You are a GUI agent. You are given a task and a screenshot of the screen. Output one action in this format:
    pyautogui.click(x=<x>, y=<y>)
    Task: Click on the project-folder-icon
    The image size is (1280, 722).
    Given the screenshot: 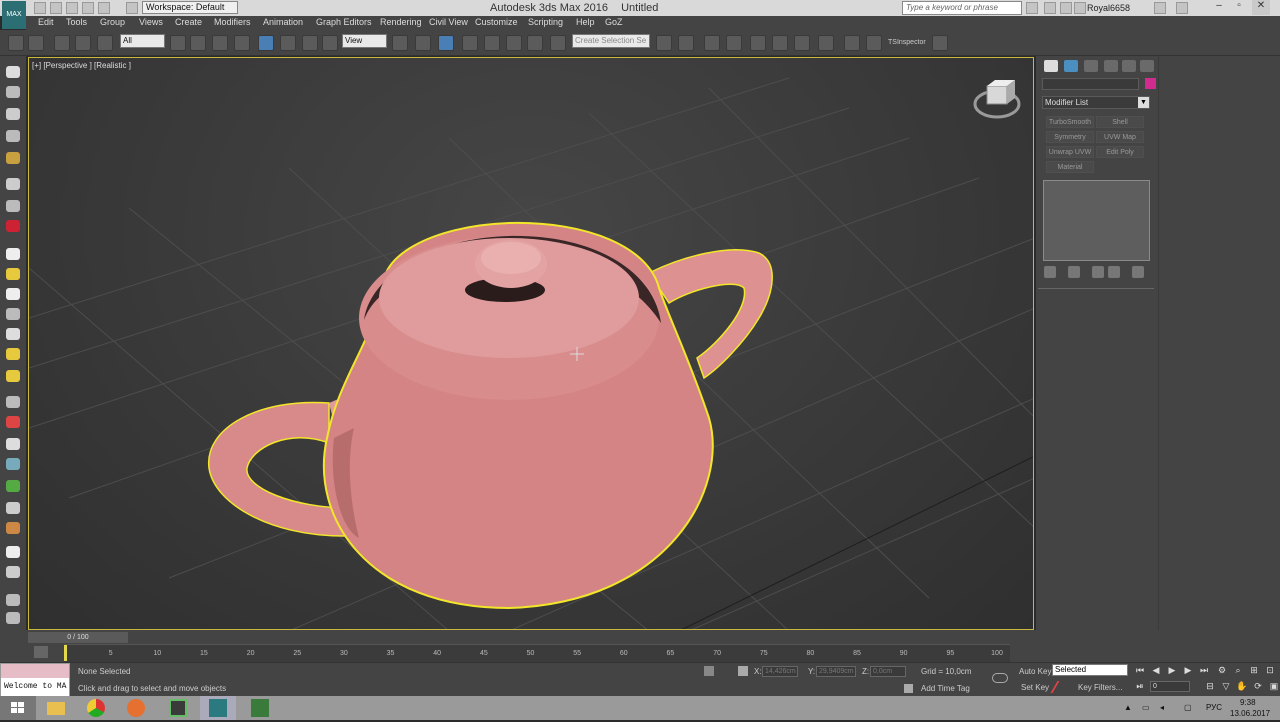 What is the action you would take?
    pyautogui.click(x=132, y=8)
    